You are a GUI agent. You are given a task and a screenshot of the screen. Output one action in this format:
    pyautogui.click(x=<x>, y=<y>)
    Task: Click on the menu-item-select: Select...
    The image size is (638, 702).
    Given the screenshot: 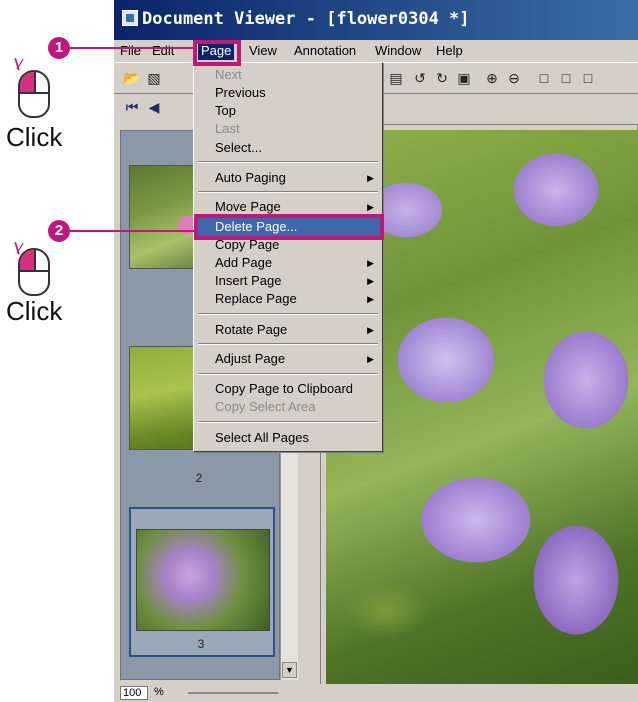 What is the action you would take?
    pyautogui.click(x=288, y=148)
    